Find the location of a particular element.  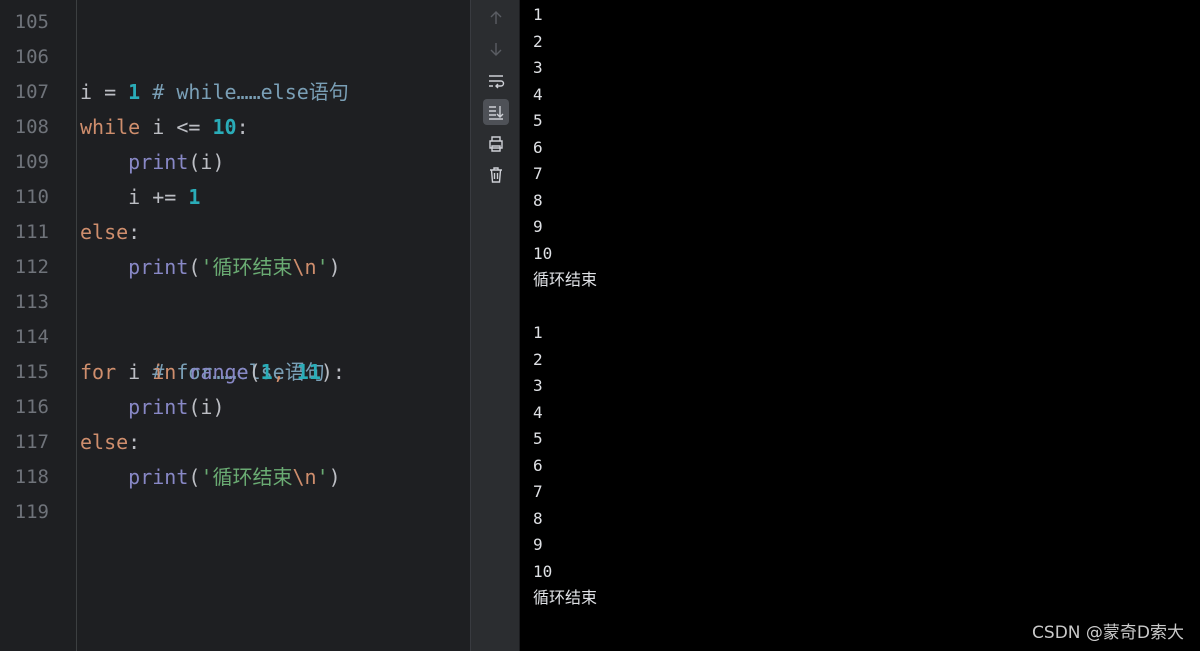

line-number: 118 is located at coordinates (31, 477).